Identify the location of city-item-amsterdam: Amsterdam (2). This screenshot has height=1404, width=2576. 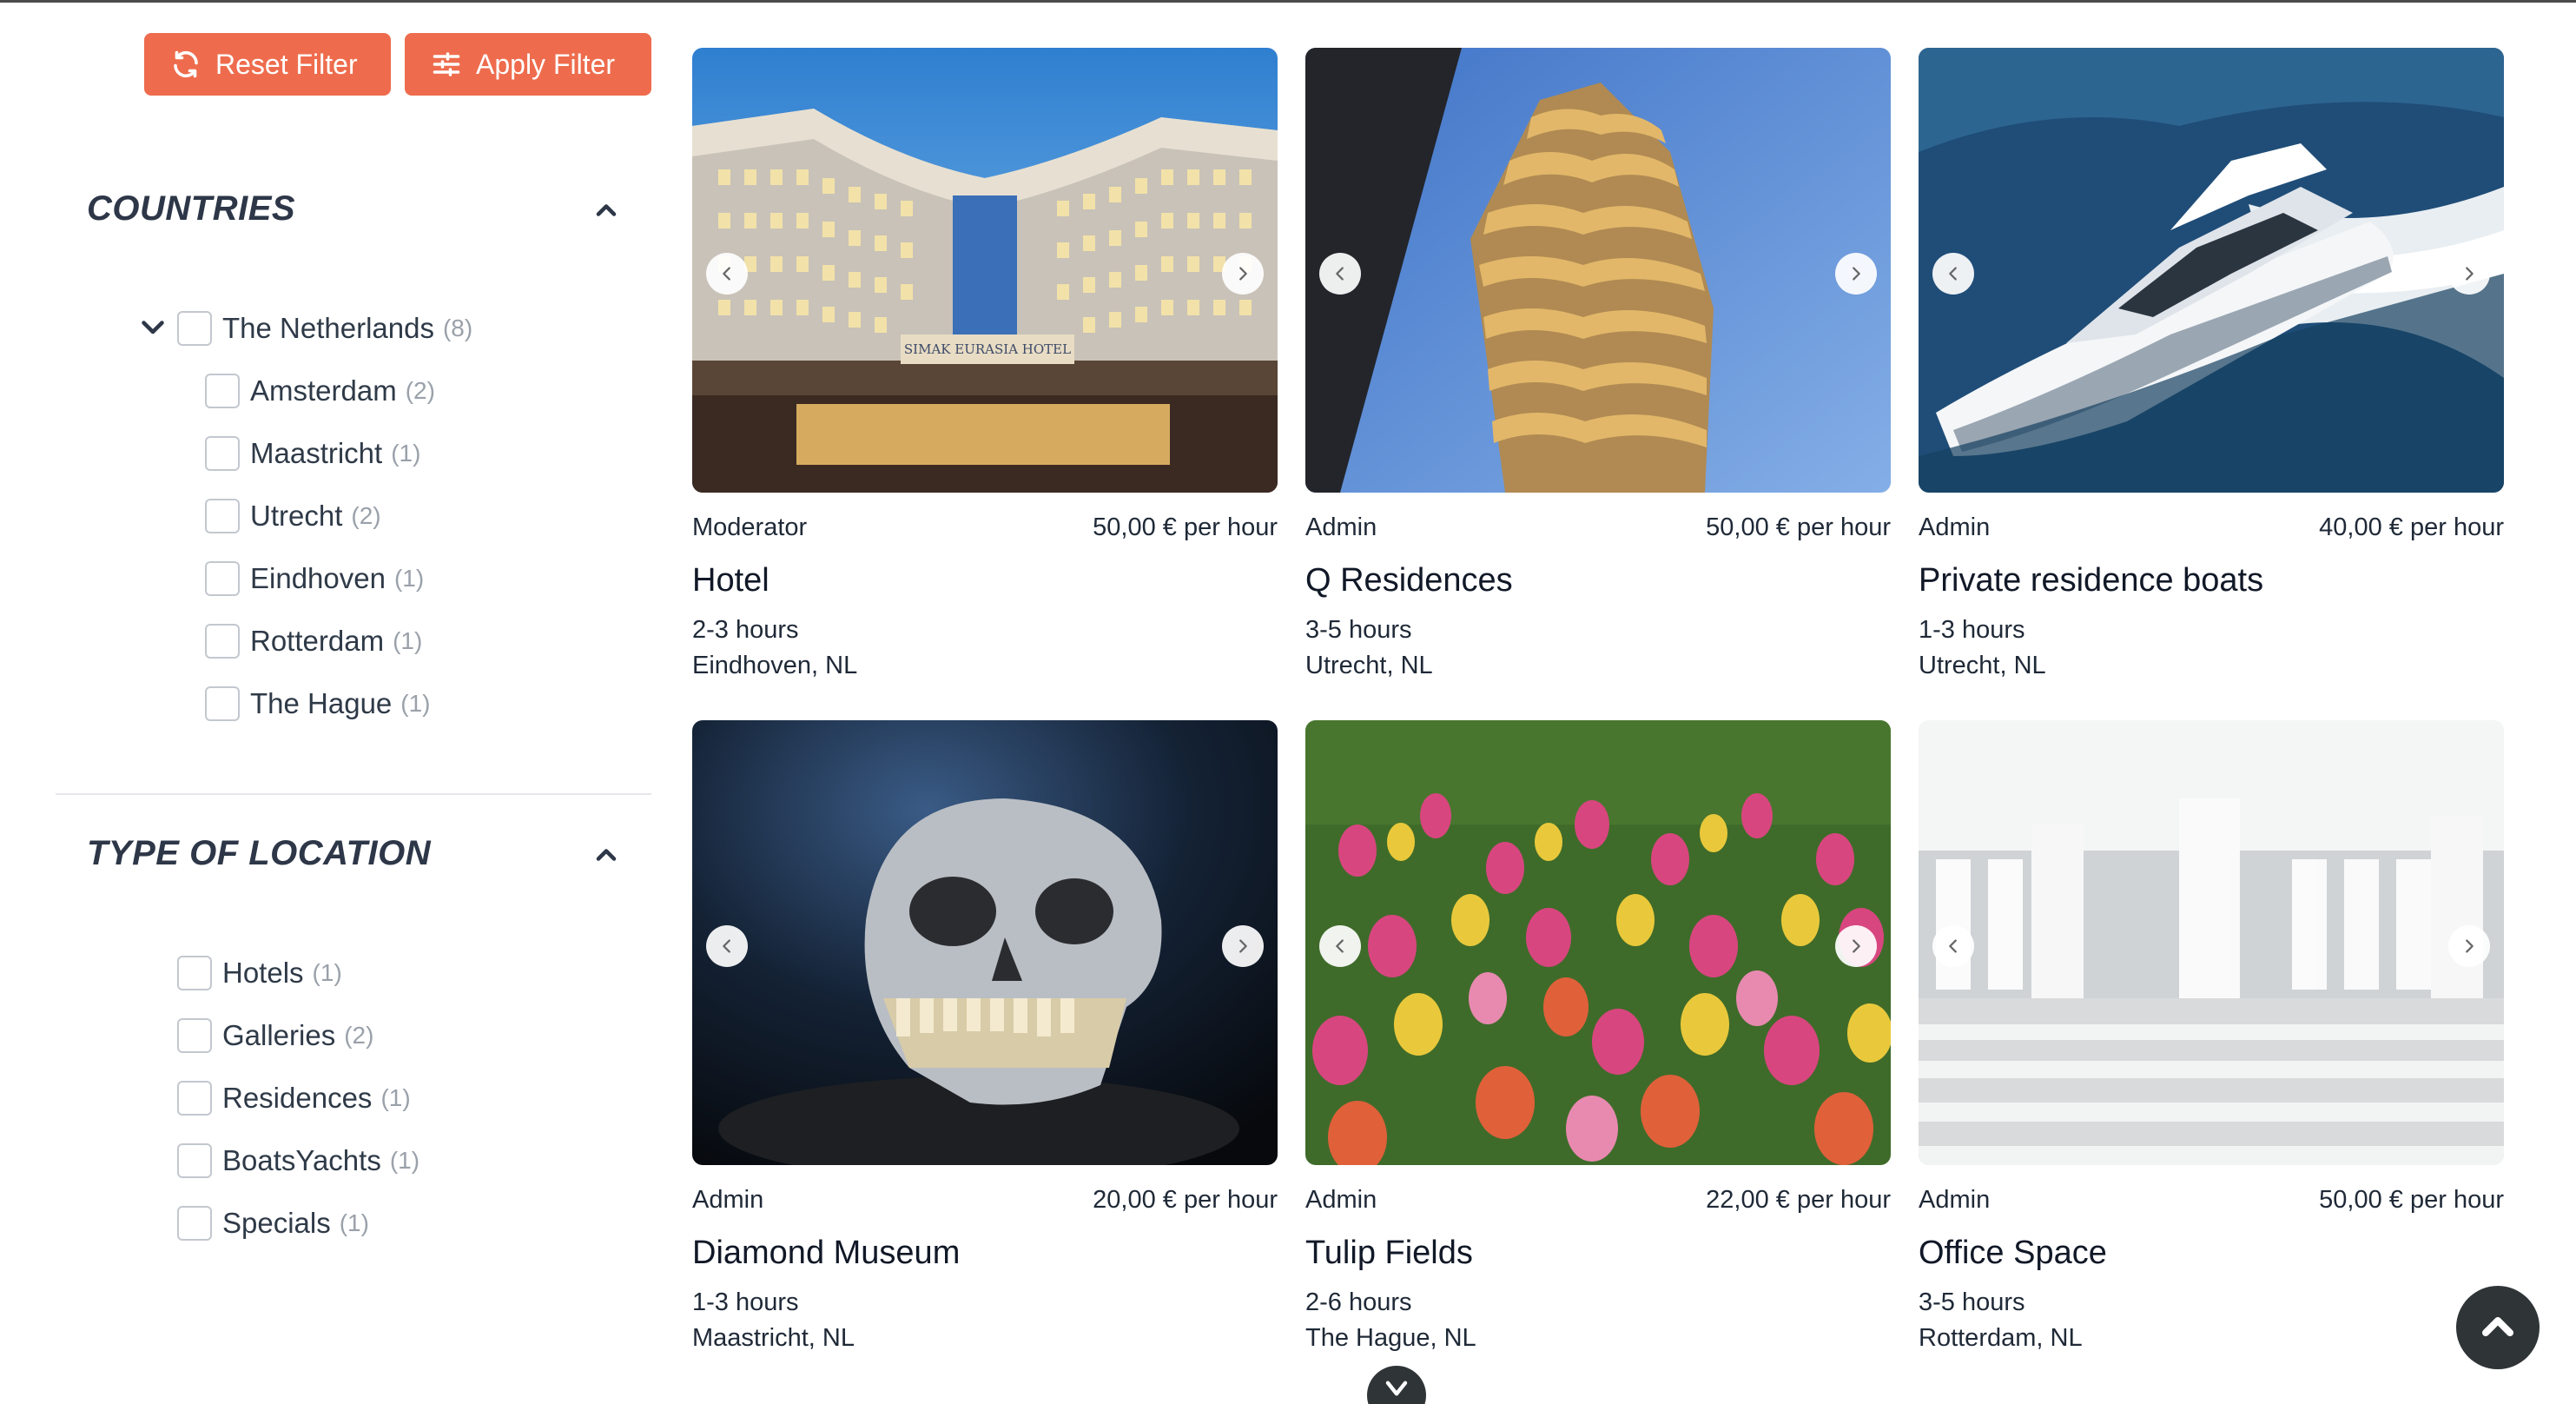
(320, 391).